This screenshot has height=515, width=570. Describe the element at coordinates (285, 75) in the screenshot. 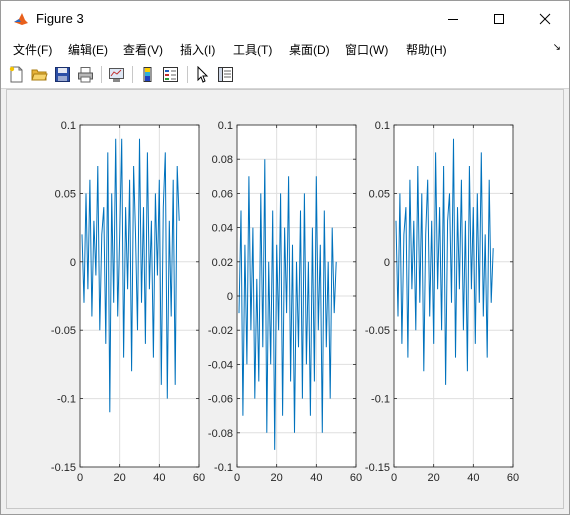

I see `toolbar` at that location.